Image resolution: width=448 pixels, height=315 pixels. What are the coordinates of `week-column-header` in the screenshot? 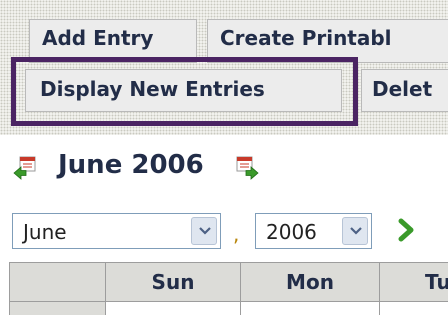 It's located at (57, 282).